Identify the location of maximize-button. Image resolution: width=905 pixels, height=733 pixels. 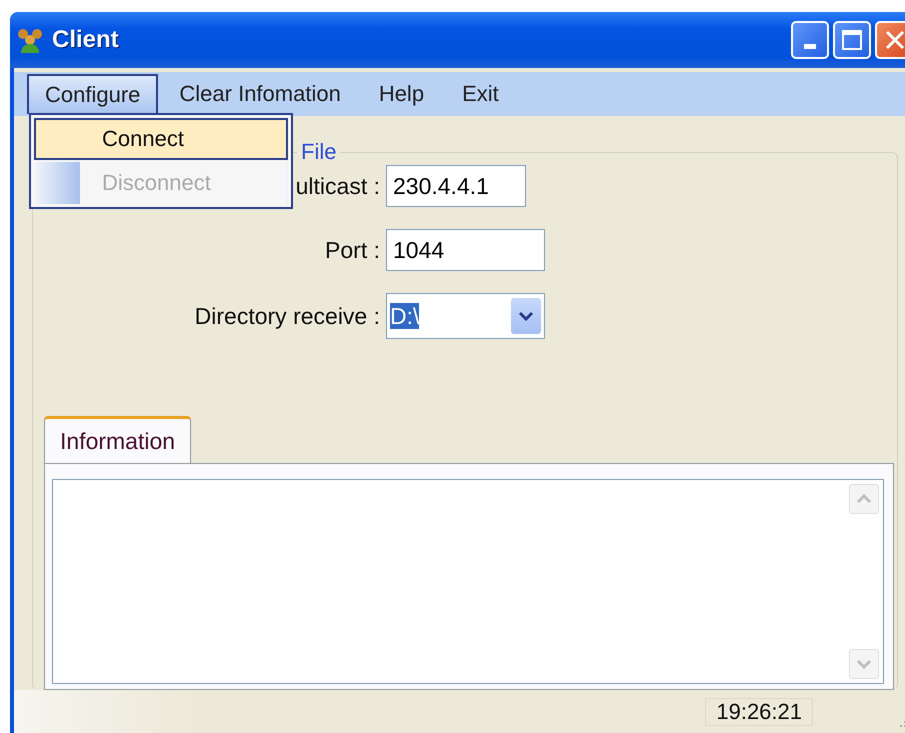
(852, 40).